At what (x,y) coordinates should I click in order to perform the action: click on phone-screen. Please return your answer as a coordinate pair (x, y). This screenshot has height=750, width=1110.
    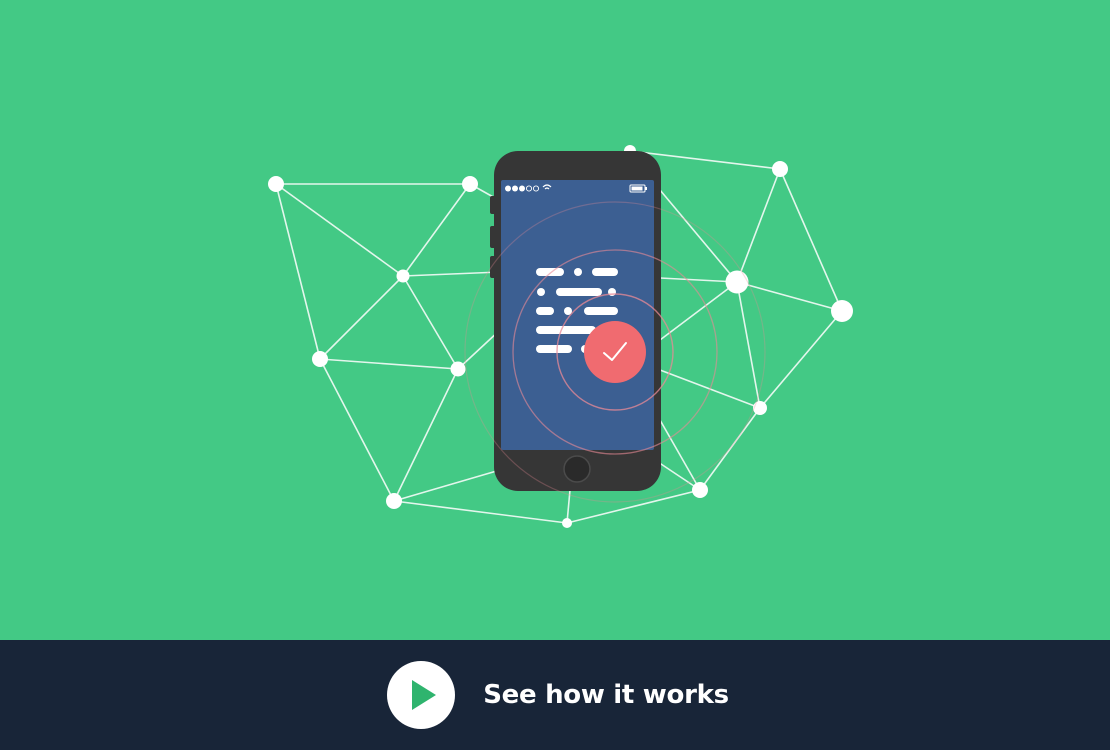
    Looking at the image, I should click on (577, 315).